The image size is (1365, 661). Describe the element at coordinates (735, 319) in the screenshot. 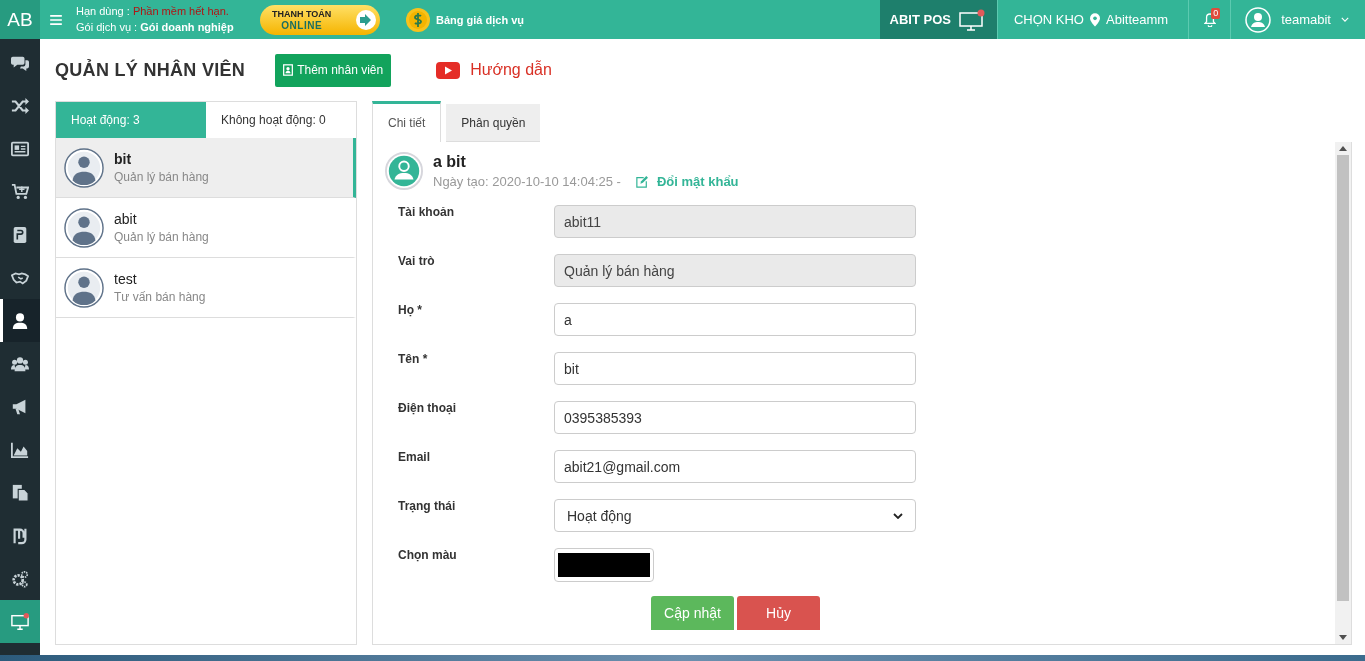

I see `input-field: a` at that location.